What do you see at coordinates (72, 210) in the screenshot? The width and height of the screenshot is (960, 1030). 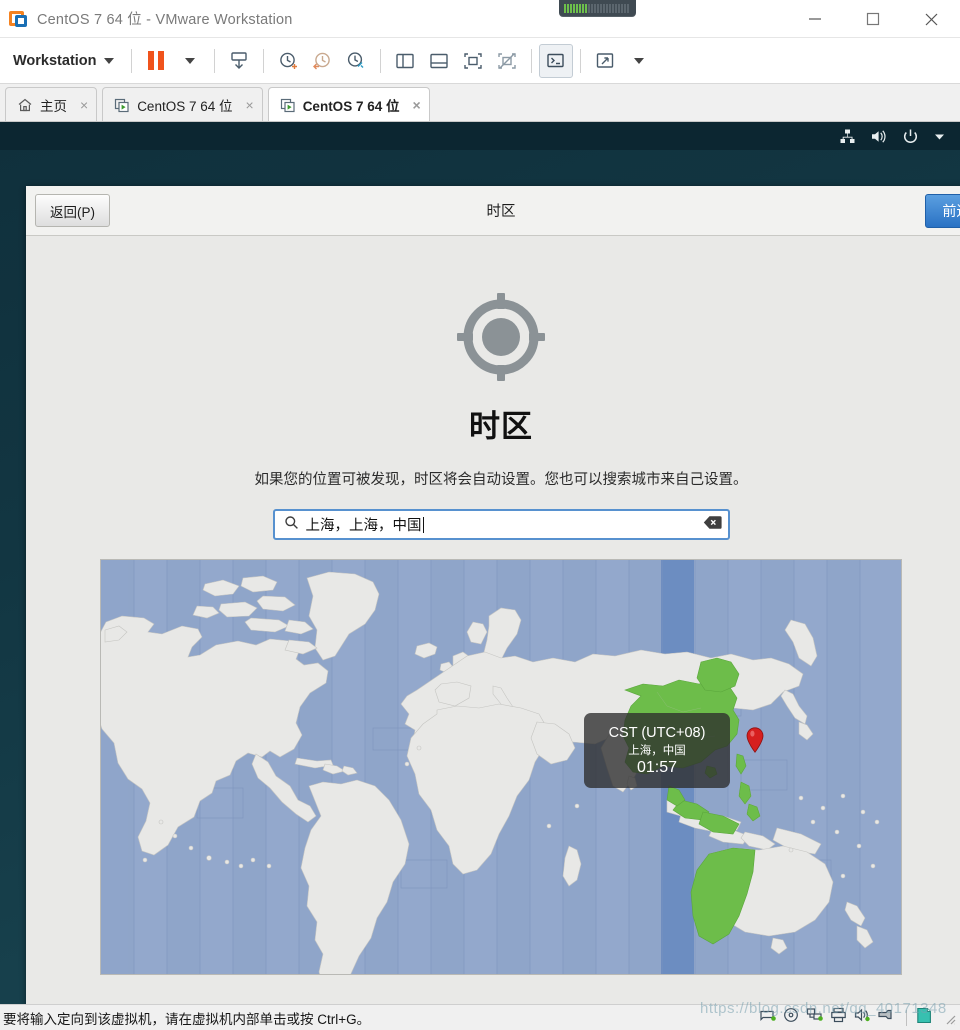 I see `back-button: 返回(P)` at bounding box center [72, 210].